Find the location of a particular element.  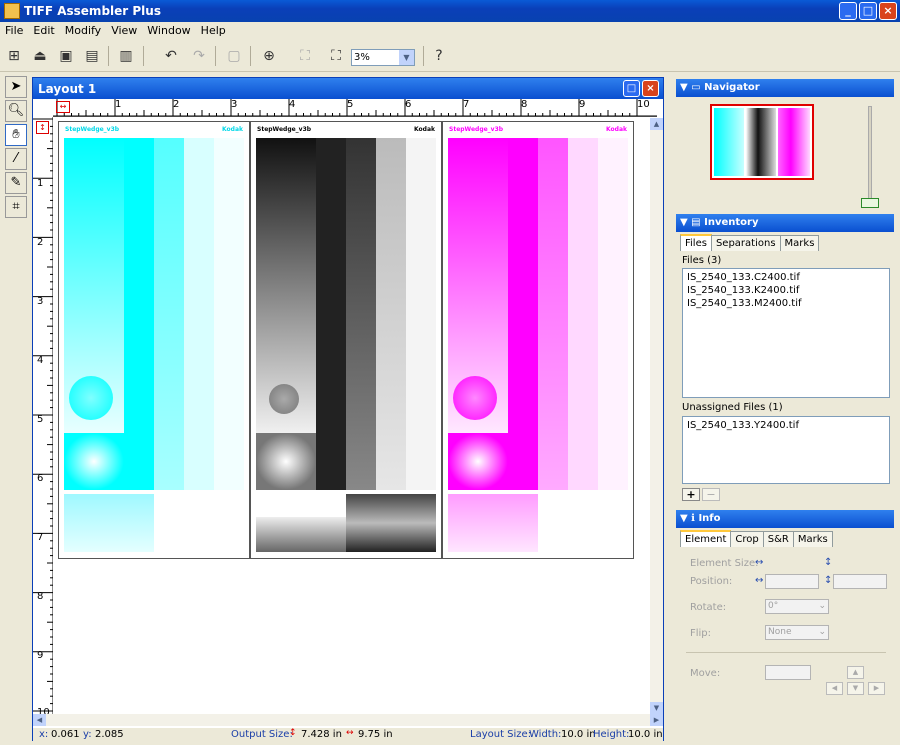

file-item: IS_2540_133.C2400.tif is located at coordinates (786, 277).